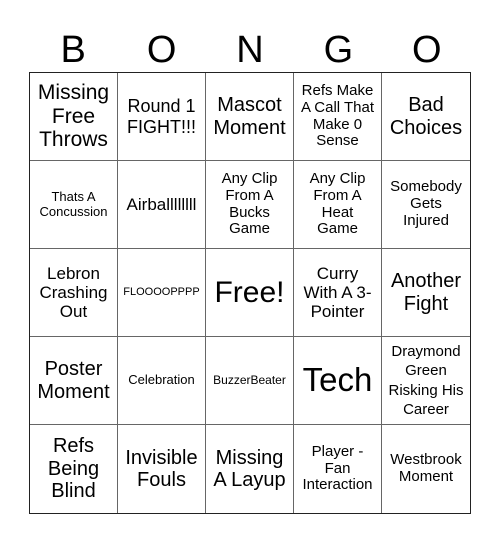  I want to click on cell-text: Free!, so click(249, 292).